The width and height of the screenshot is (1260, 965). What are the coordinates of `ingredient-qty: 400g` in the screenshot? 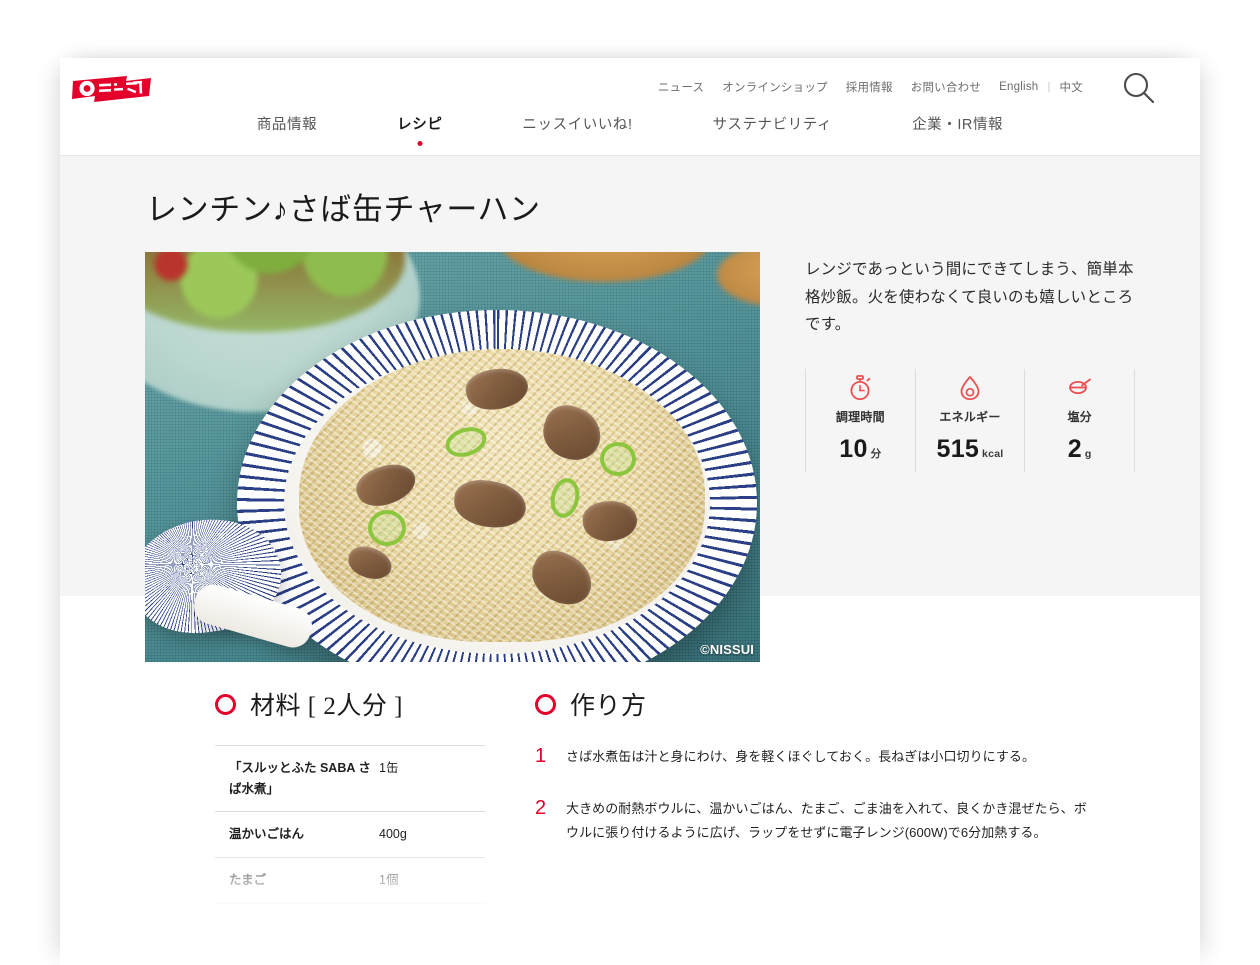 It's located at (393, 834).